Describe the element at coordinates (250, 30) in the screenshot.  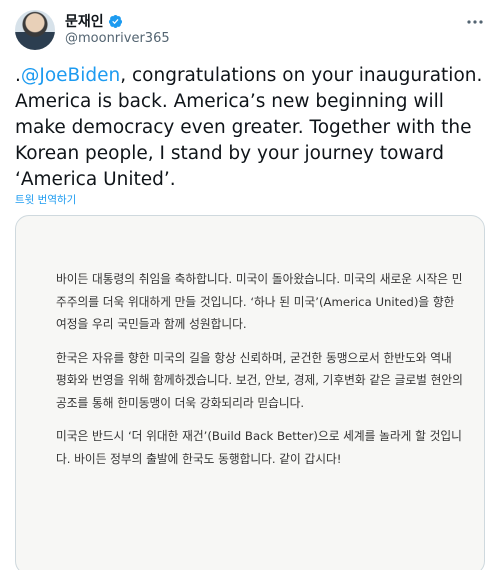
I see `tweet-header: 문재인 @moonriver365` at that location.